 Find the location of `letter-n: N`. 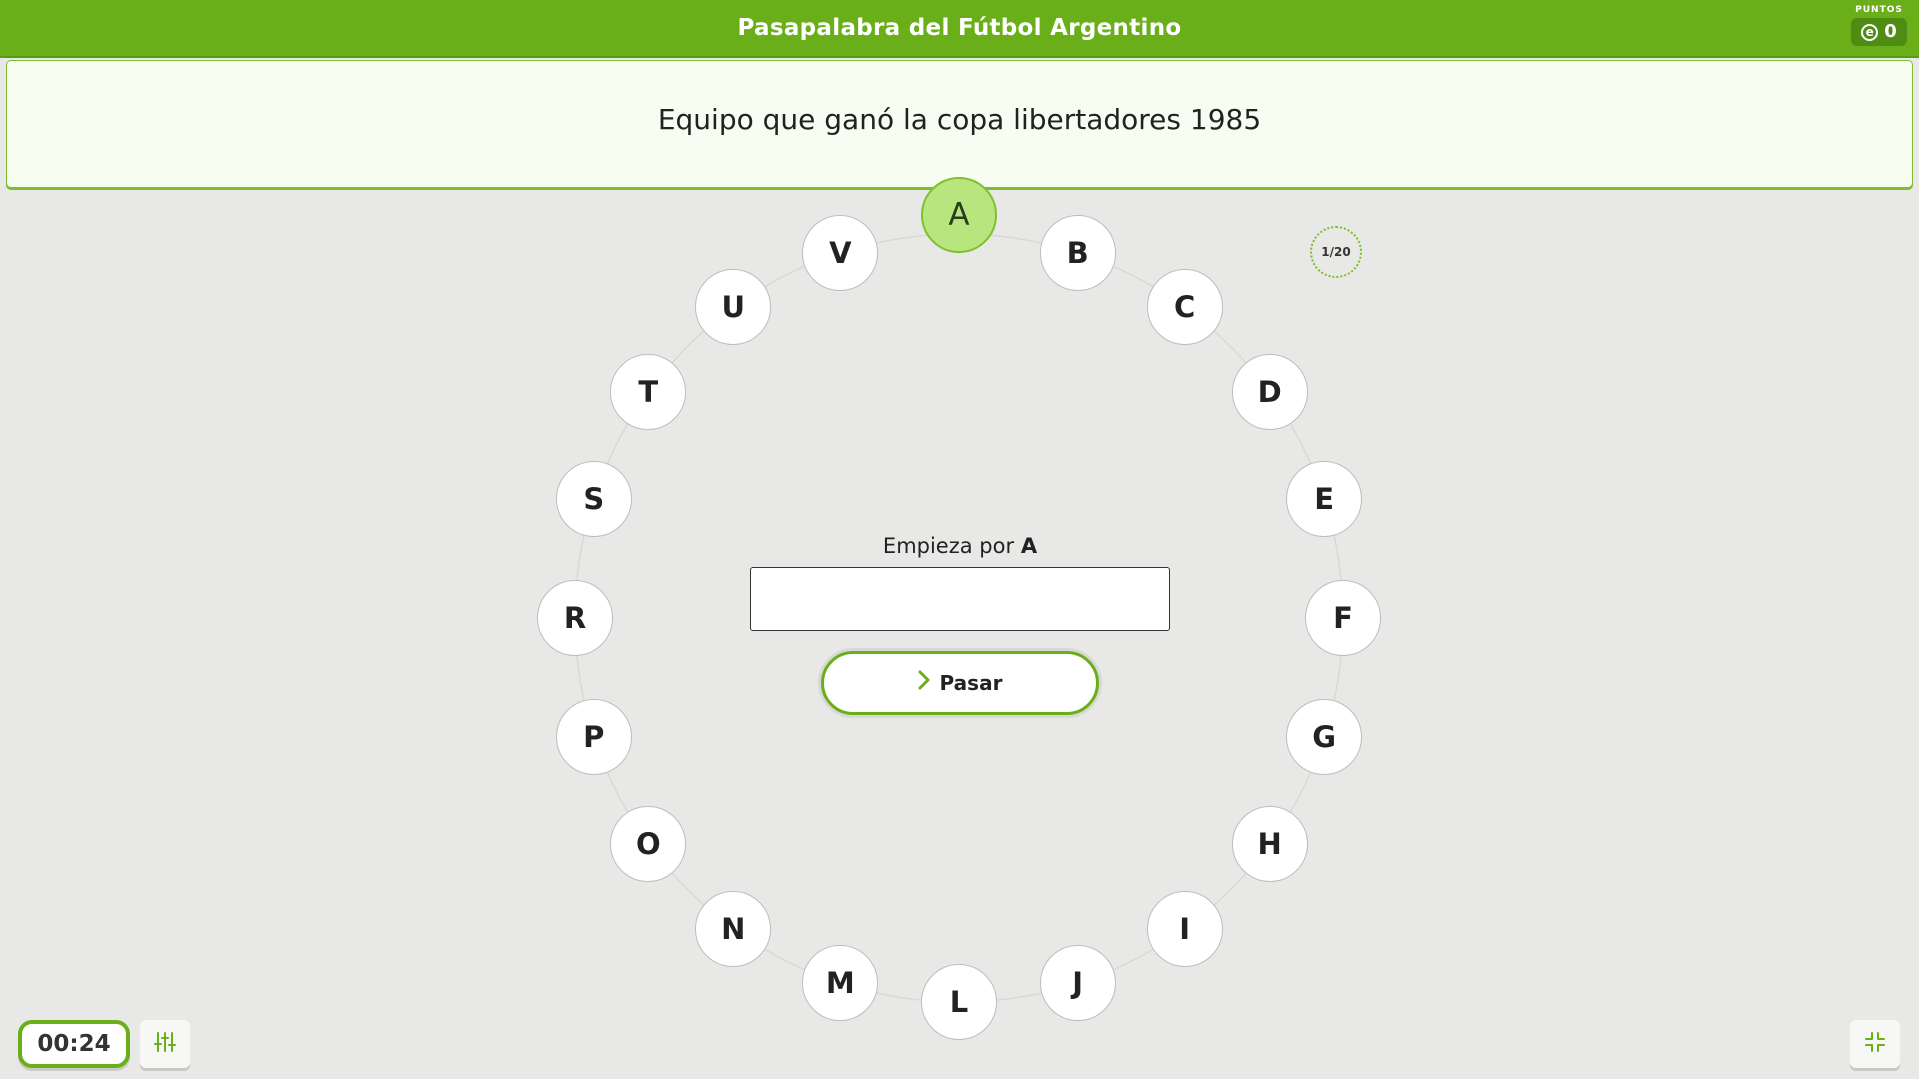

letter-n: N is located at coordinates (733, 928).